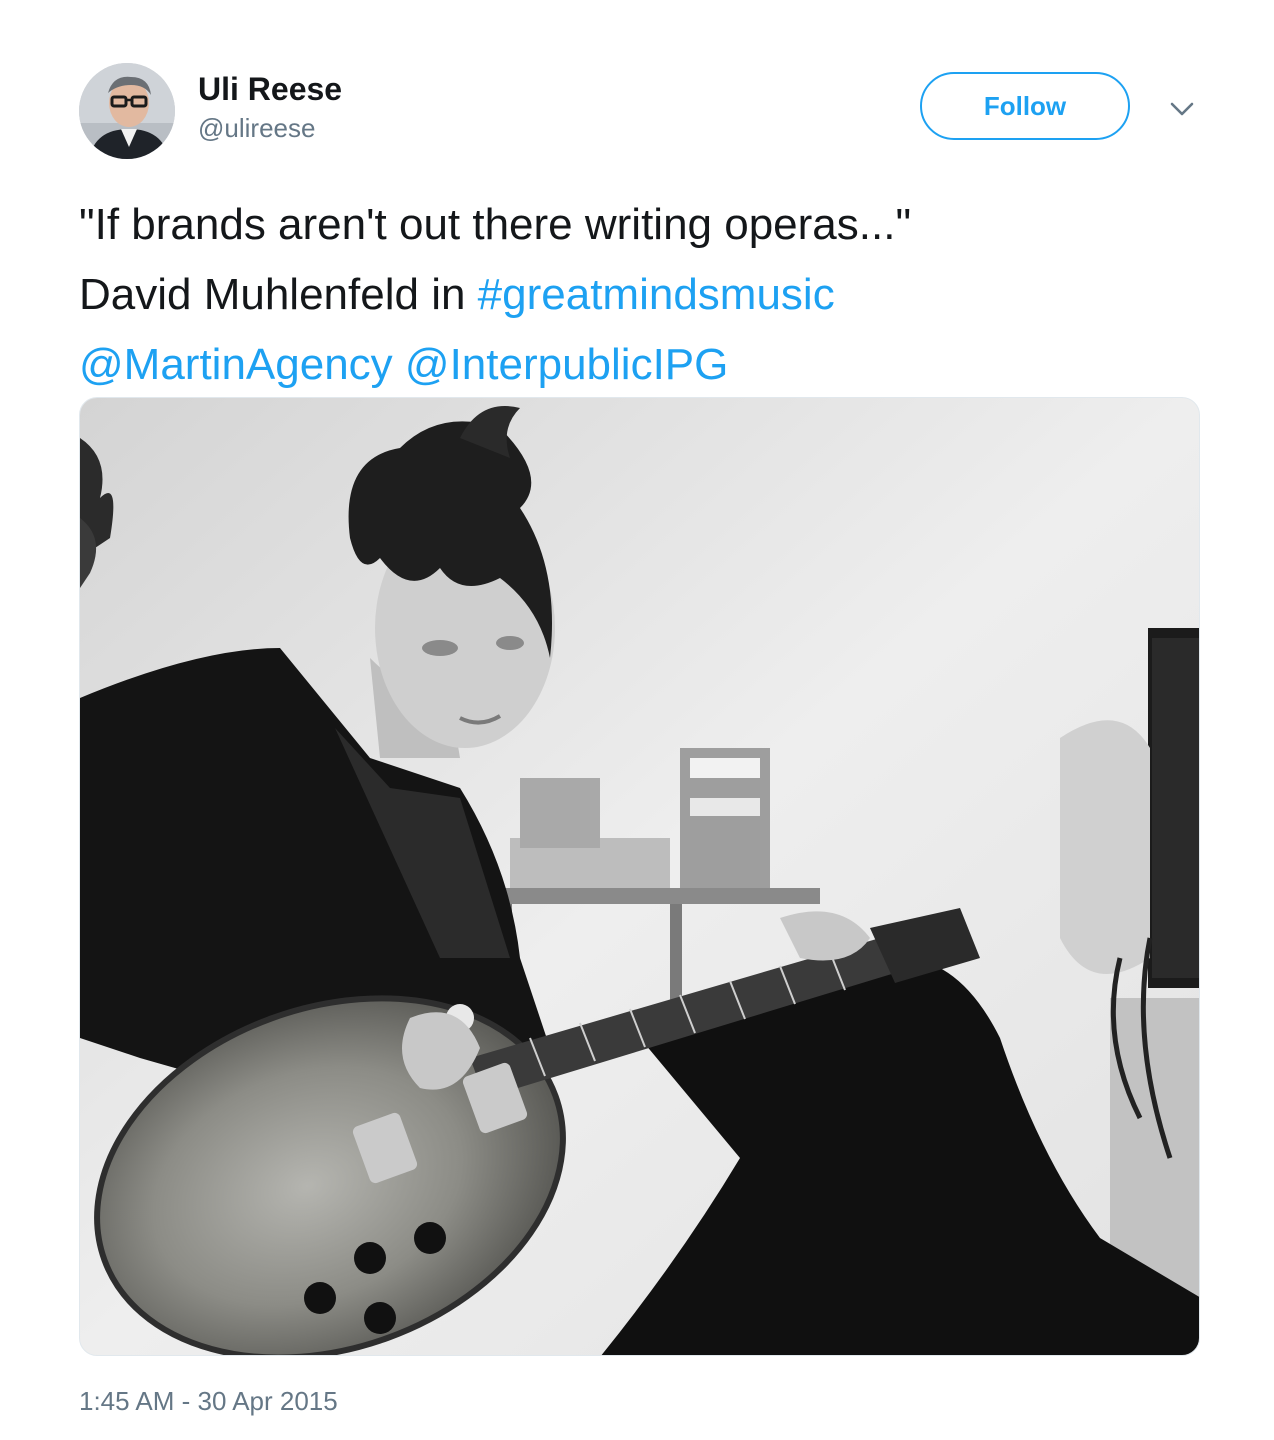 The height and width of the screenshot is (1440, 1274). Describe the element at coordinates (208, 1401) in the screenshot. I see `tweet-timestamp: 1:45 AM - 30 Apr 2015` at that location.